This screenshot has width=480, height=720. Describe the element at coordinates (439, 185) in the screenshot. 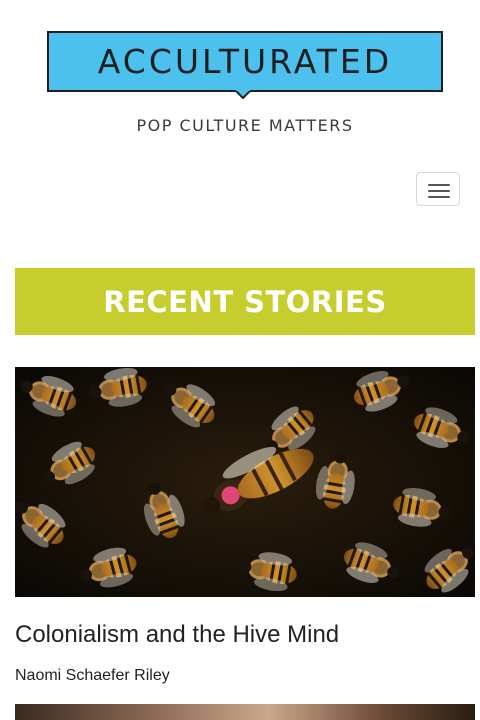

I see `hamburger-menu-icon` at that location.